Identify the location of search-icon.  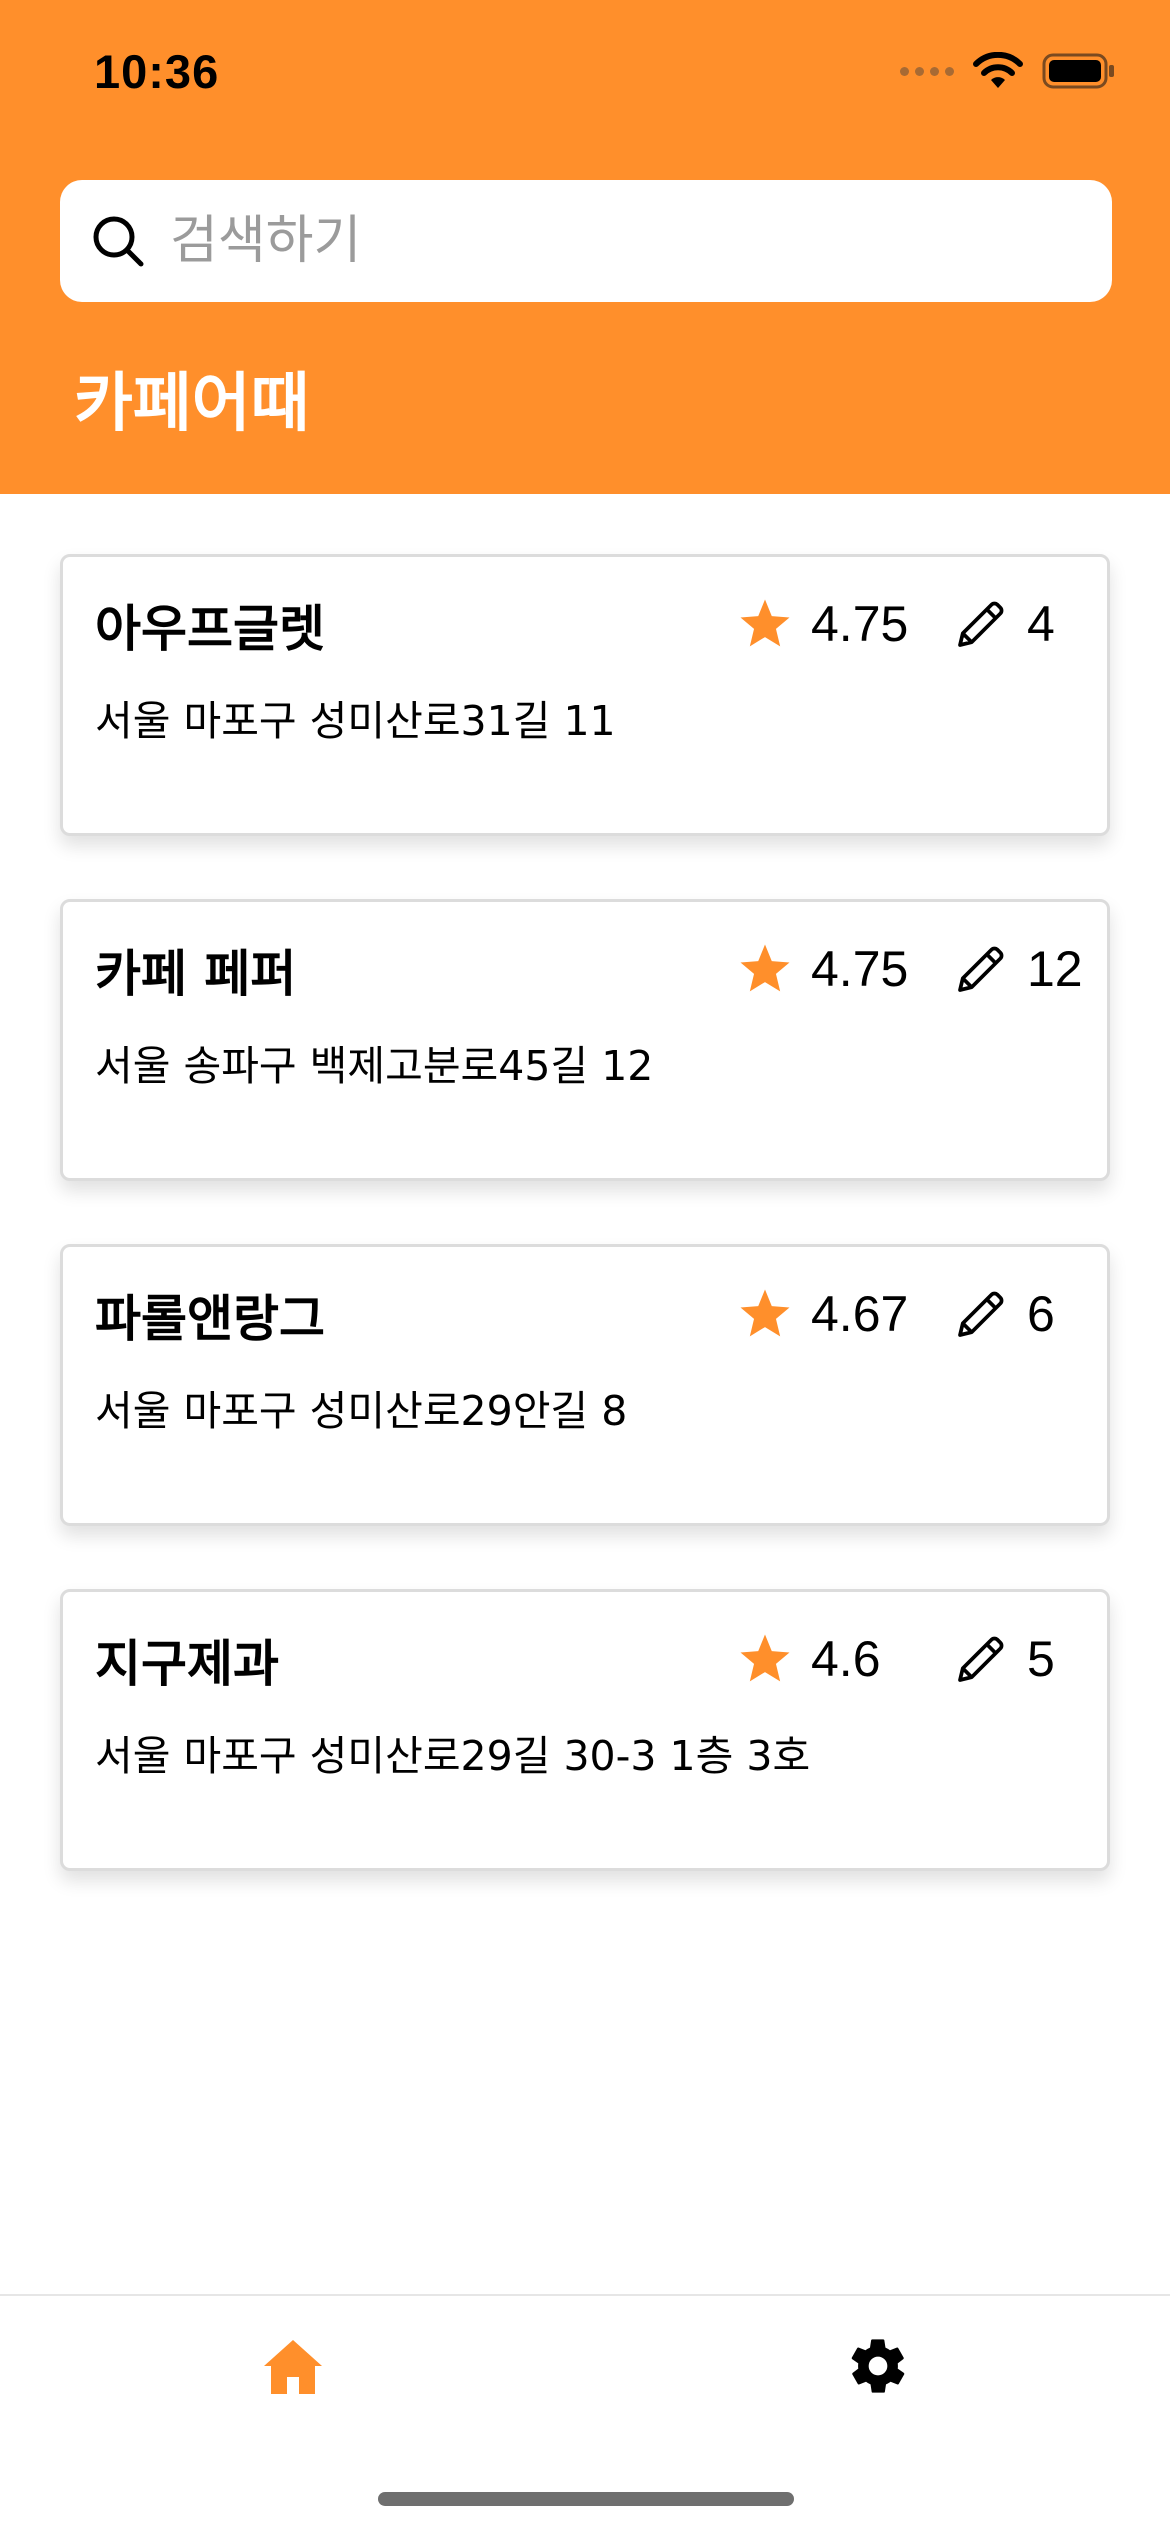
(118, 241).